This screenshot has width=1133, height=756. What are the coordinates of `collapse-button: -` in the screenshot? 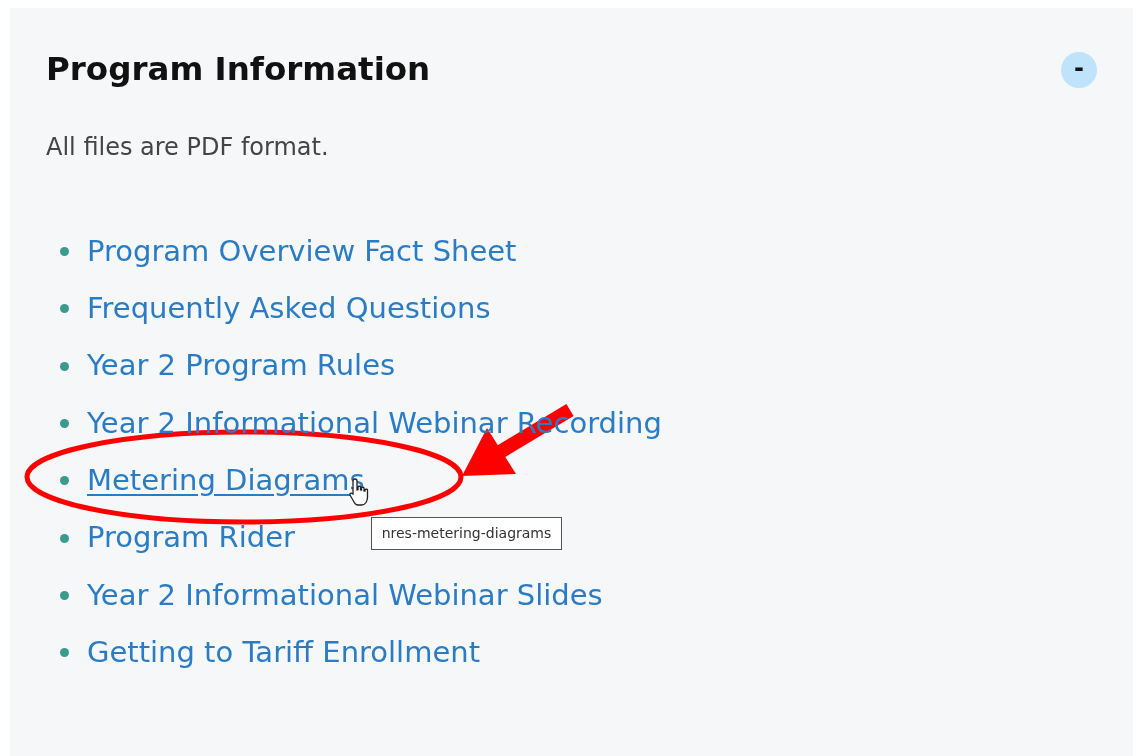 It's located at (1079, 69).